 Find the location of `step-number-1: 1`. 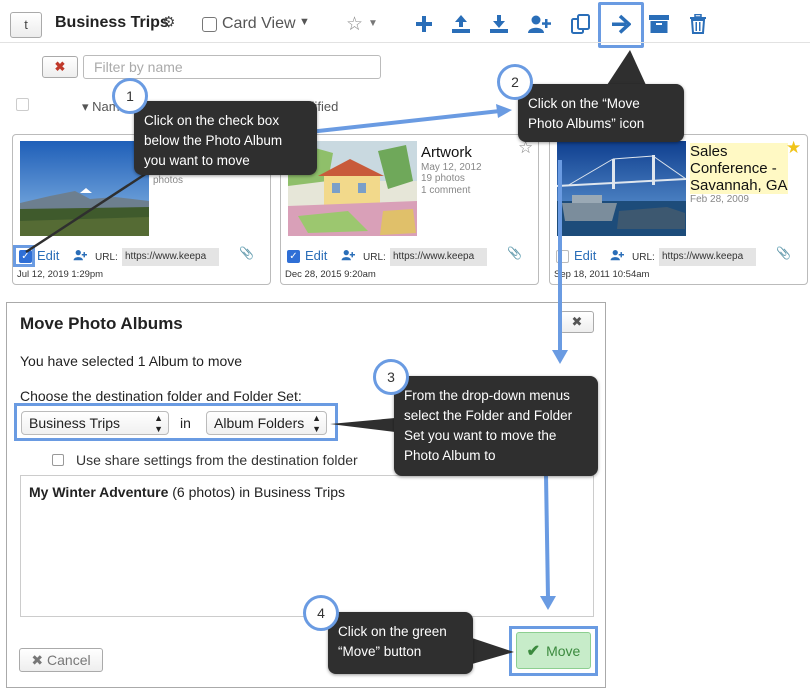

step-number-1: 1 is located at coordinates (130, 96).